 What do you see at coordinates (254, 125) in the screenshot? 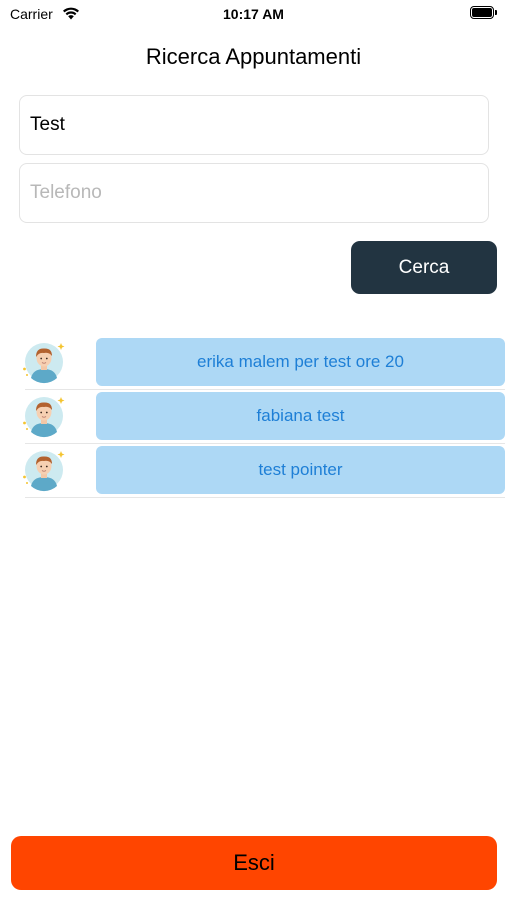
I see `name-search-input` at bounding box center [254, 125].